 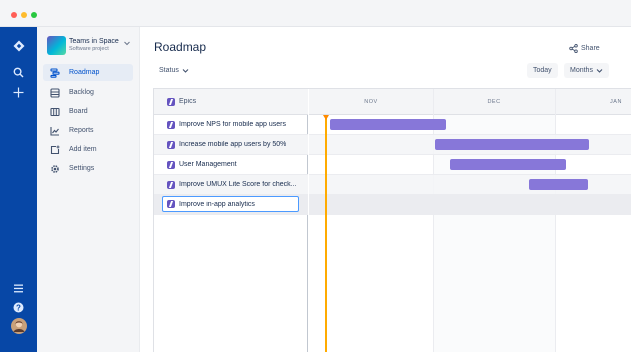 What do you see at coordinates (217, 204) in the screenshot?
I see `new-epic-input-value: Improve in-app analytics` at bounding box center [217, 204].